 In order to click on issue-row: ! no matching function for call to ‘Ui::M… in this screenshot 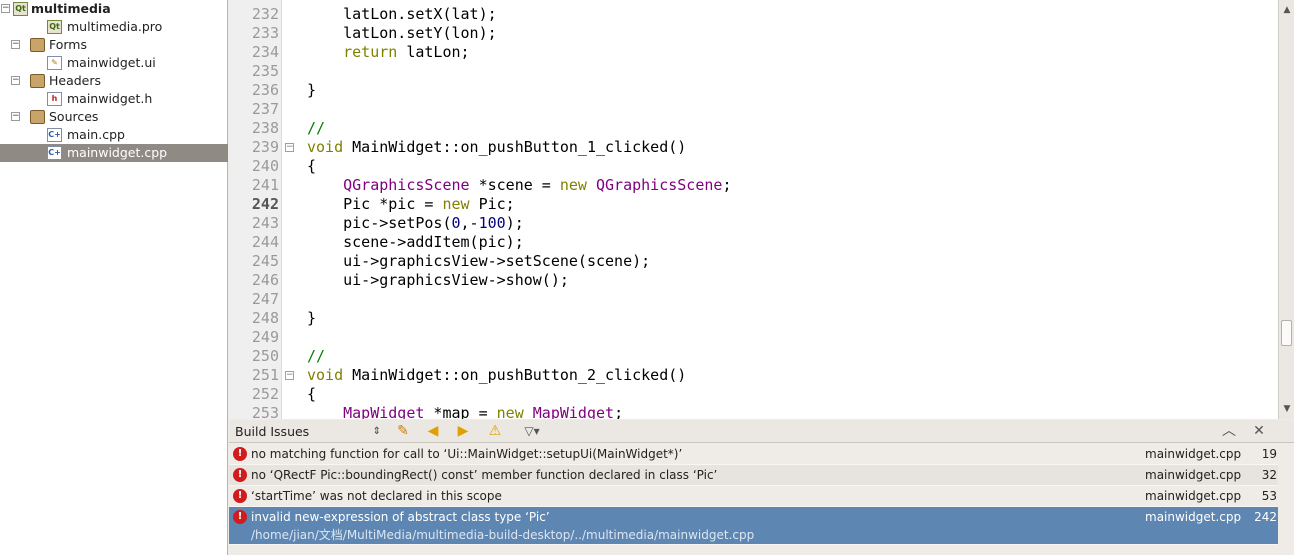, I will do `click(753, 454)`.